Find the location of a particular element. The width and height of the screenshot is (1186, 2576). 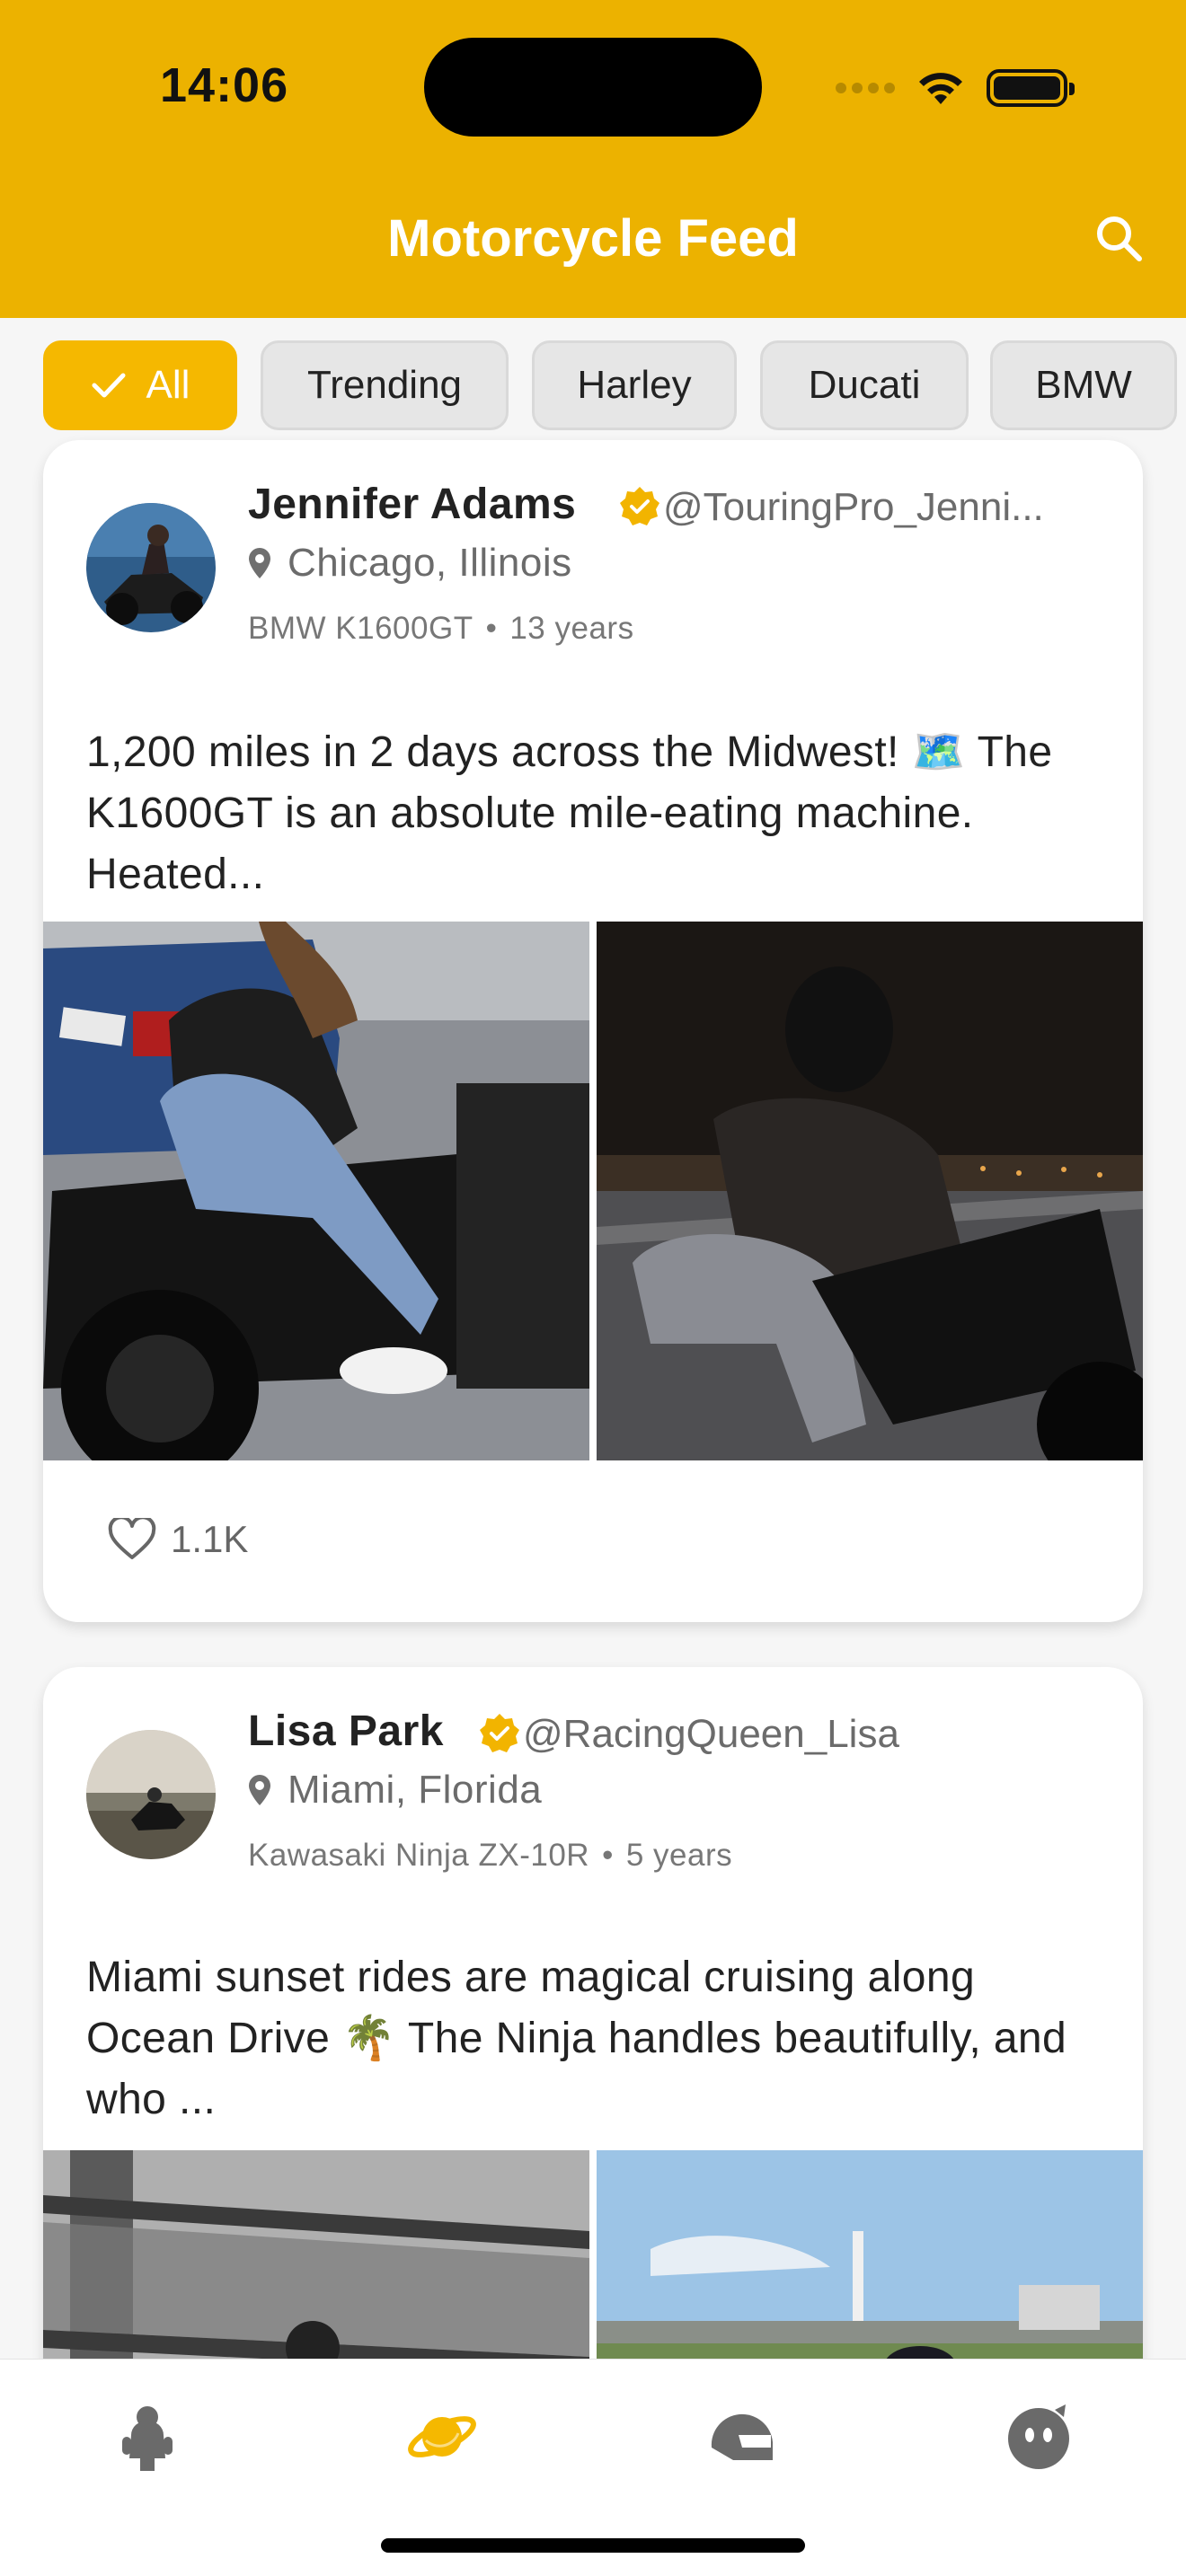

bike-model: BMW K1600GT is located at coordinates (361, 628).